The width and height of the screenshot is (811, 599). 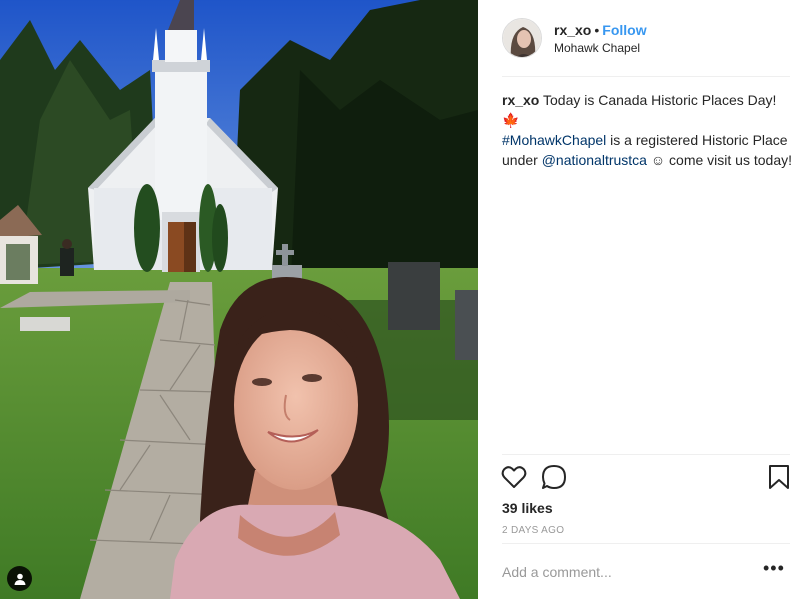 I want to click on like-button, so click(x=514, y=477).